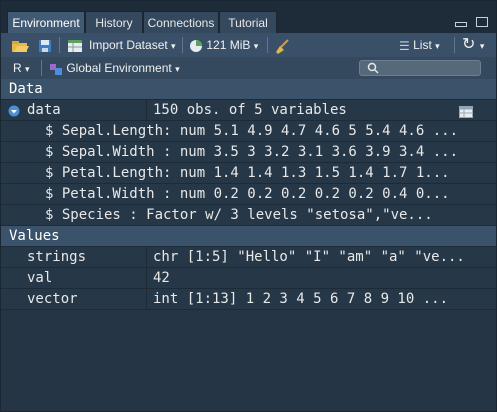 This screenshot has height=412, width=497. Describe the element at coordinates (75, 45) in the screenshot. I see `import-dataset-icon` at that location.